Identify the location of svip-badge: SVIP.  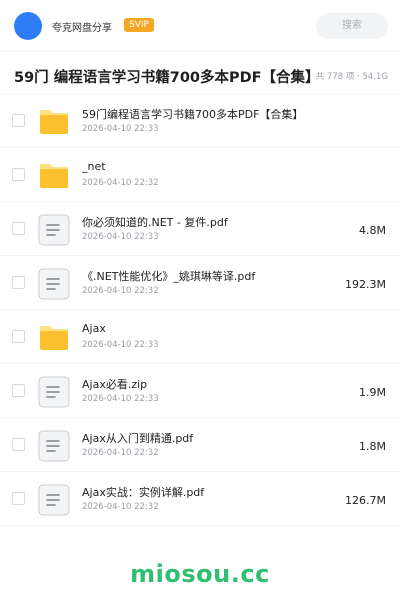
(139, 25).